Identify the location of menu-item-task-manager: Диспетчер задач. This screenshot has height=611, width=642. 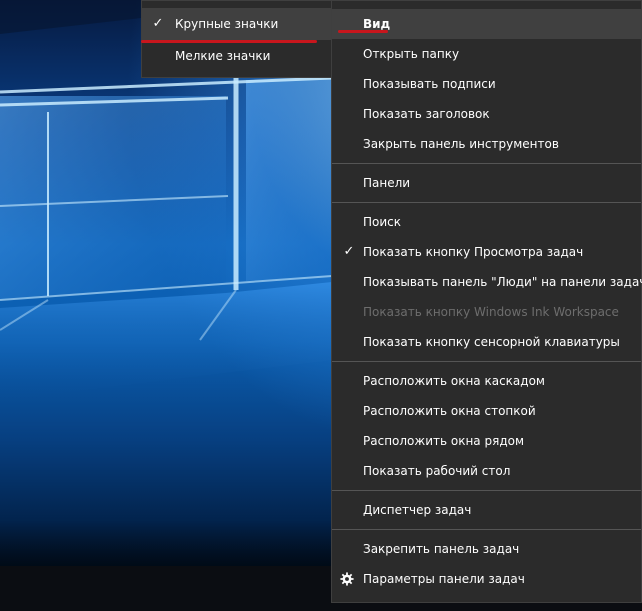
(486, 510).